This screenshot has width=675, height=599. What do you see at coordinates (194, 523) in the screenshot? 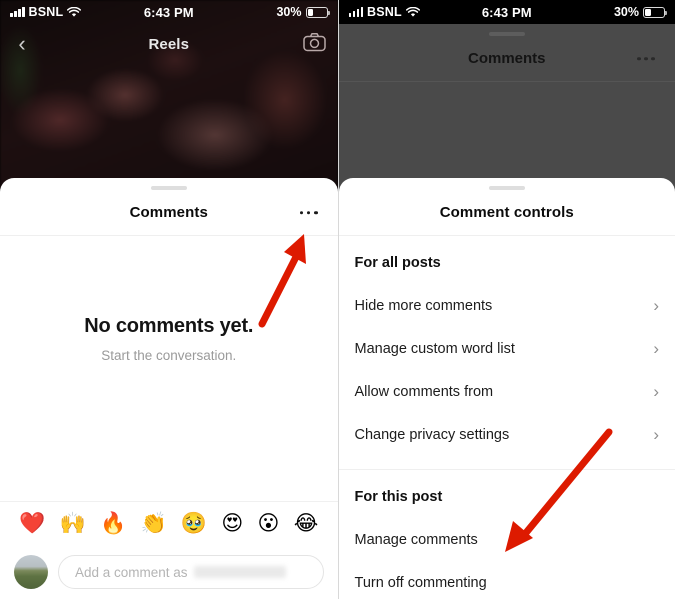
I see `emoji-holding-back-tears: 🥹` at bounding box center [194, 523].